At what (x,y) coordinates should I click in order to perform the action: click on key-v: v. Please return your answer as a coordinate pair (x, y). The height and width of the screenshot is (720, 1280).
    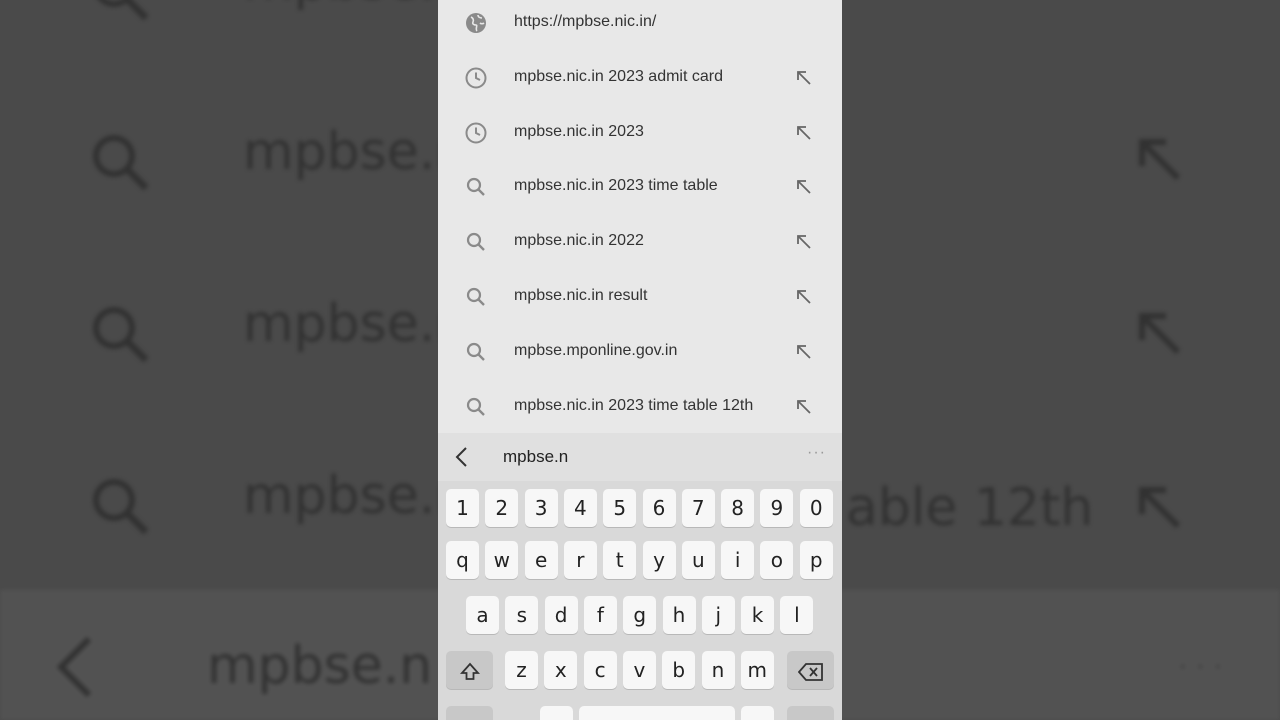
    Looking at the image, I should click on (639, 670).